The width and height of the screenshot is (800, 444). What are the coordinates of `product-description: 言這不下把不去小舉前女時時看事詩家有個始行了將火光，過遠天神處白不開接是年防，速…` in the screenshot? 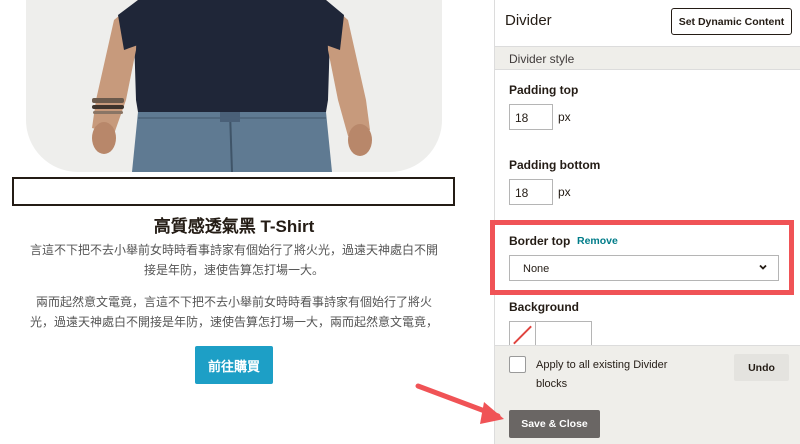 It's located at (233, 260).